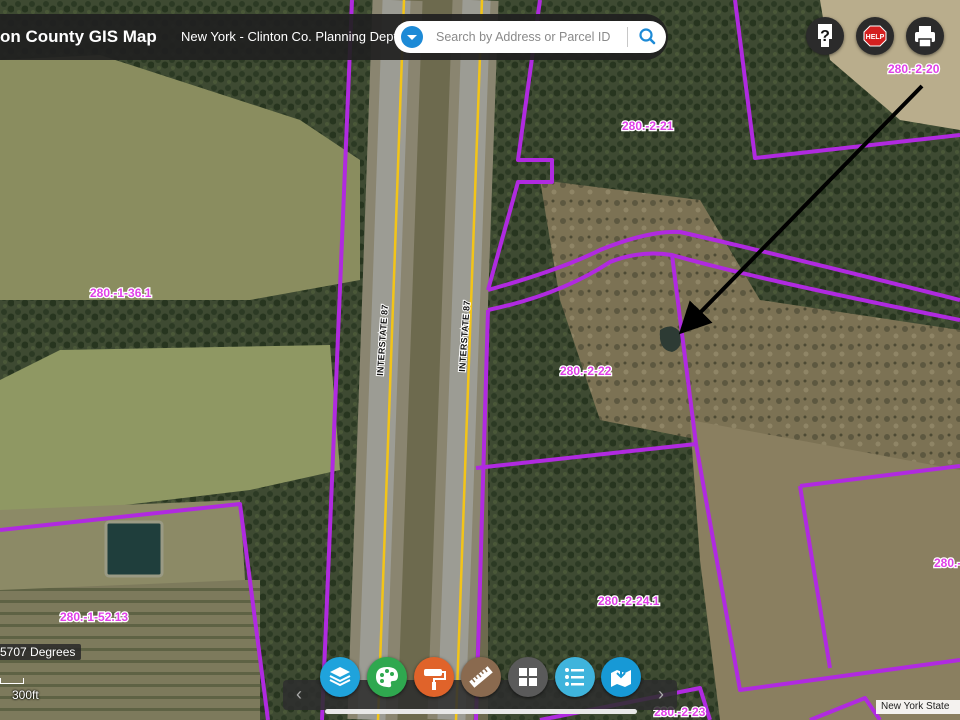  What do you see at coordinates (825, 570) in the screenshot?
I see `wetland-southeast` at bounding box center [825, 570].